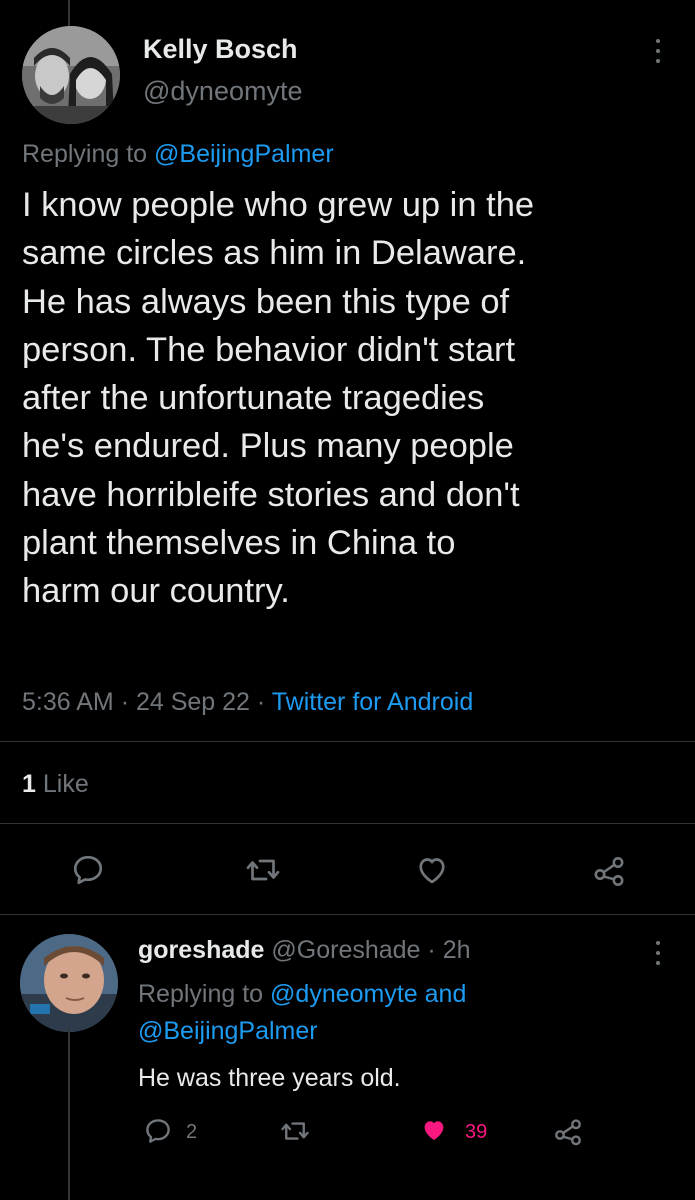 The height and width of the screenshot is (1200, 695). Describe the element at coordinates (476, 1132) in the screenshot. I see `reply-like-count: 39` at that location.